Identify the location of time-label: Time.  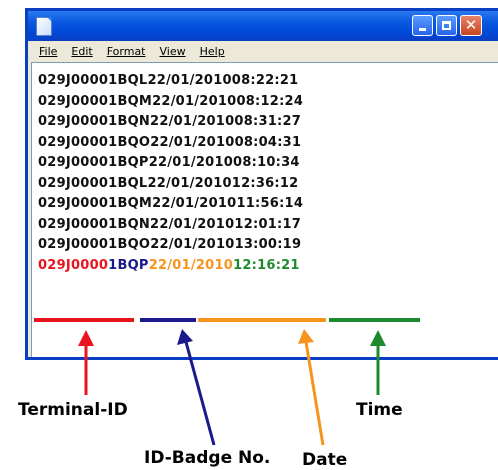
(379, 410).